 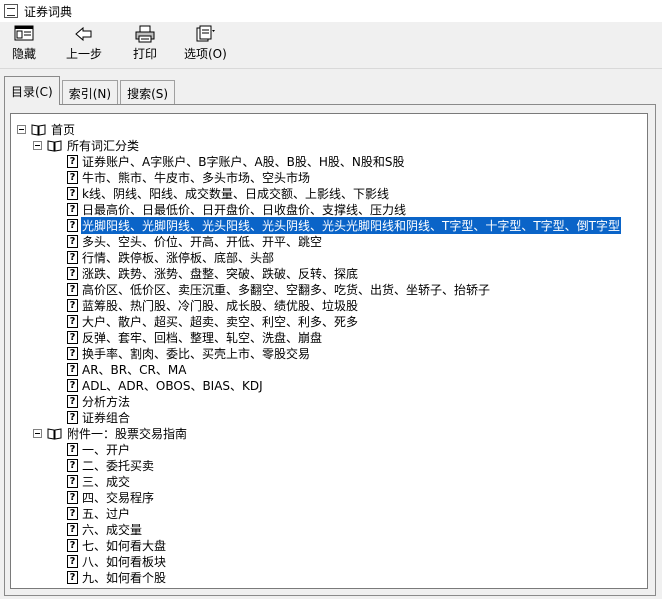 I want to click on tree-item: ? 高价区、低价区、卖压沉重、多翻空、空翻多、吃货、出货、坐轿子、抬轿子, so click(x=279, y=289).